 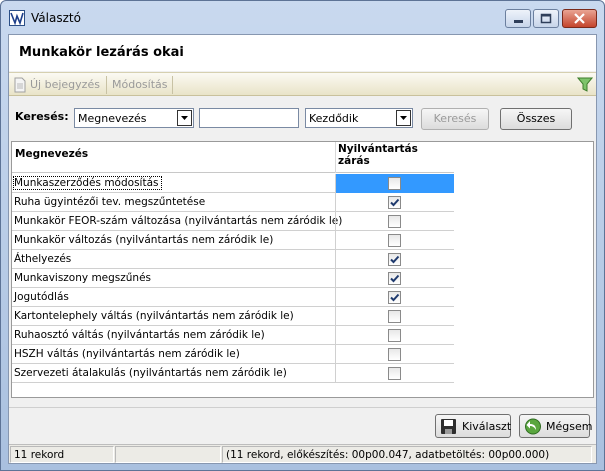 What do you see at coordinates (56, 18) in the screenshot?
I see `window-title: Választó` at bounding box center [56, 18].